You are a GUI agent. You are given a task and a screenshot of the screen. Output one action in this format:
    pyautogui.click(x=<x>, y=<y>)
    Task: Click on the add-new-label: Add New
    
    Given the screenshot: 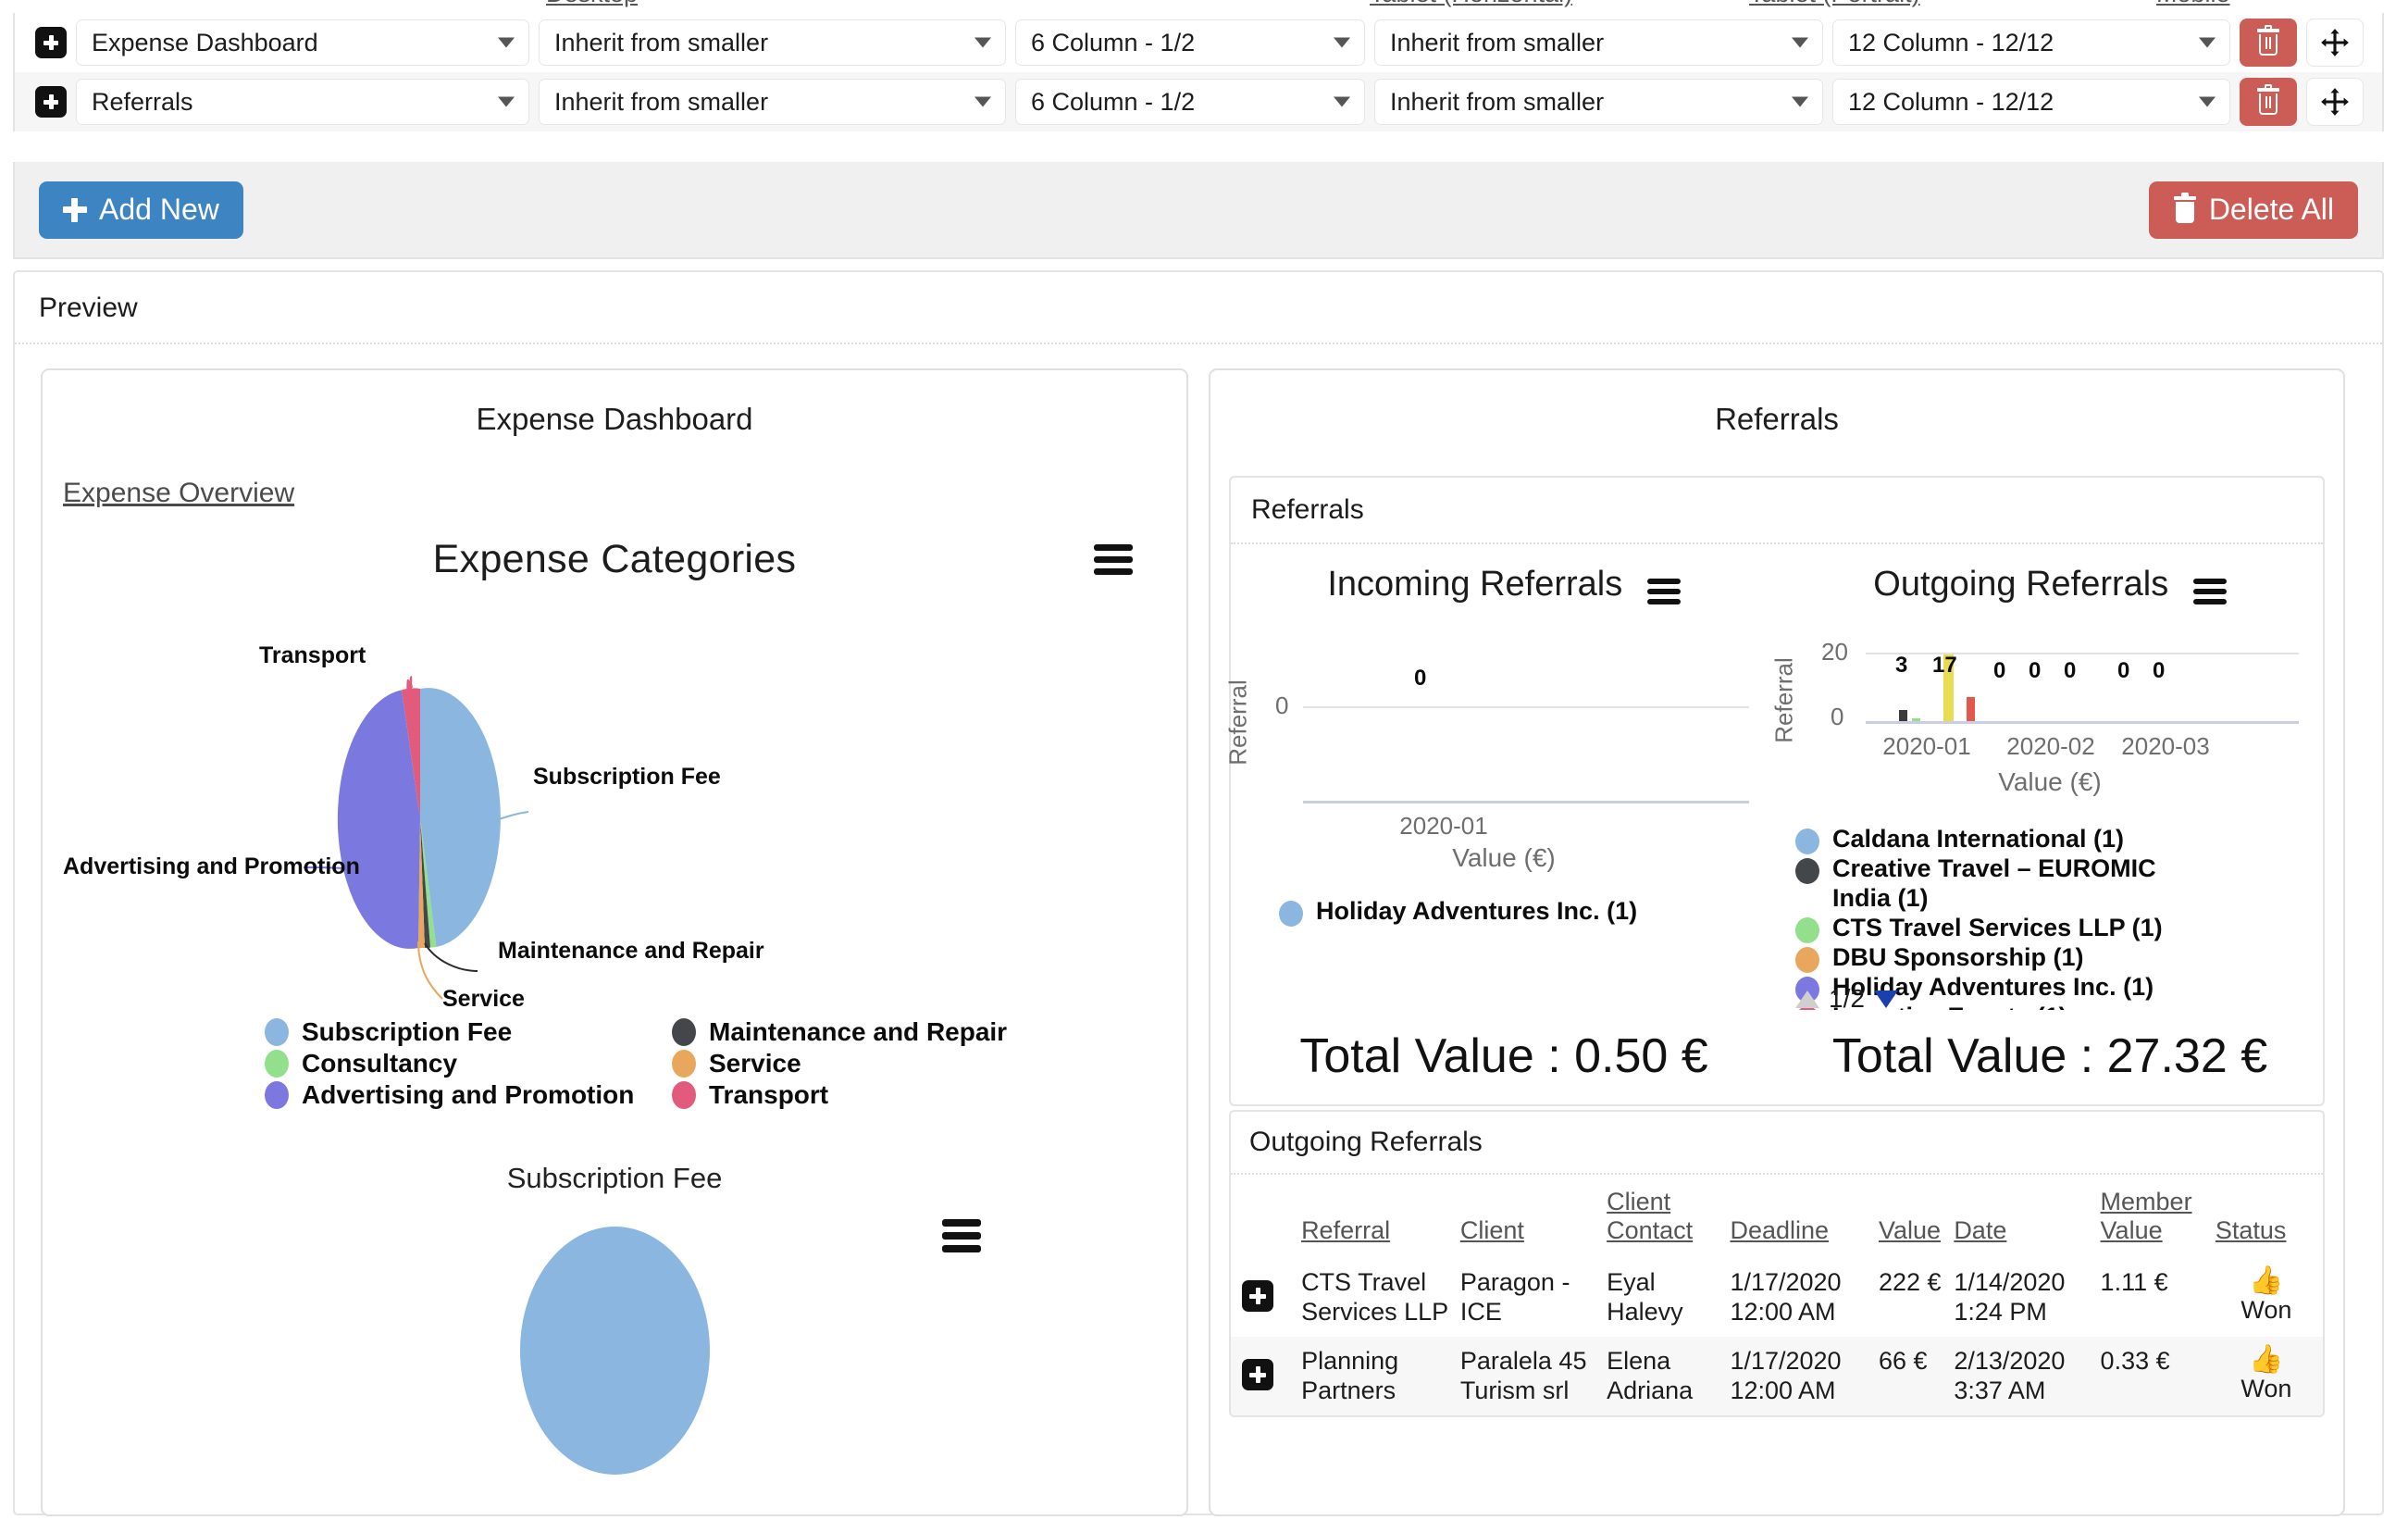 What is the action you would take?
    pyautogui.click(x=159, y=209)
    